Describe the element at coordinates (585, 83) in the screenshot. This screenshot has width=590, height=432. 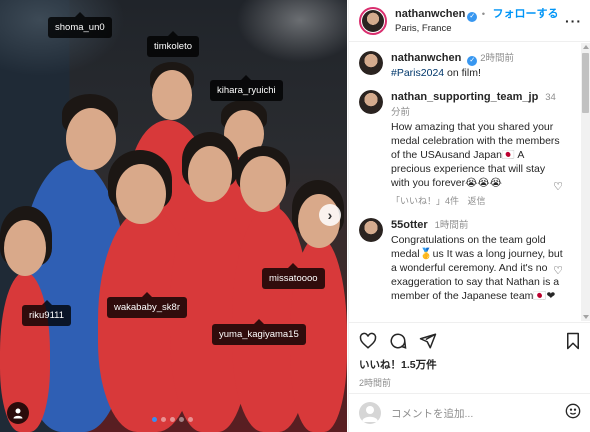
I see `scrollbar-thumb` at that location.